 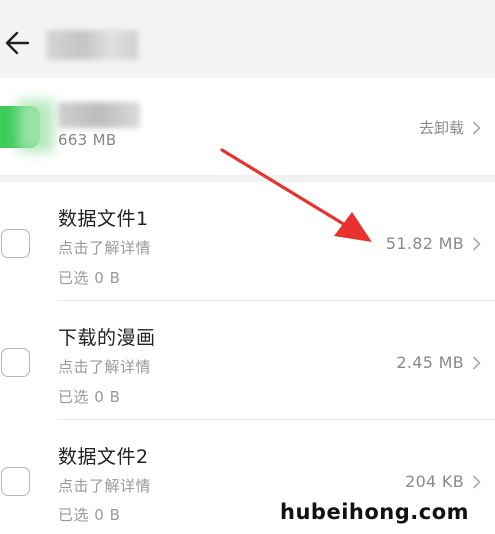 I want to click on section-divider, so click(x=247, y=178).